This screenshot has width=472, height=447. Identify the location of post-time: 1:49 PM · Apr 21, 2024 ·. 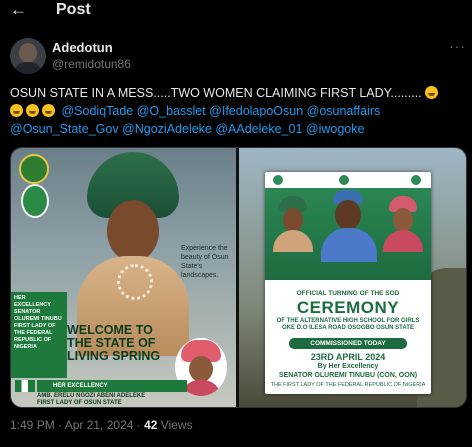
(77, 425).